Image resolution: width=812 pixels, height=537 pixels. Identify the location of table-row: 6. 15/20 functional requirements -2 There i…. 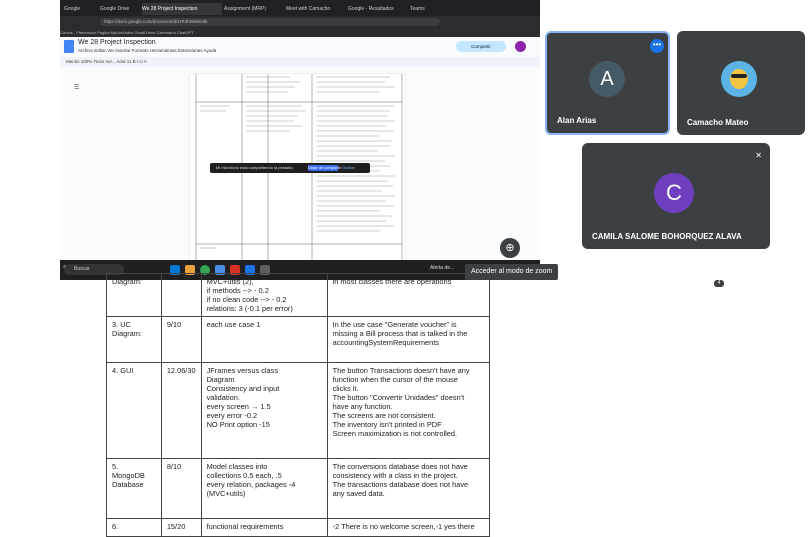
(298, 527).